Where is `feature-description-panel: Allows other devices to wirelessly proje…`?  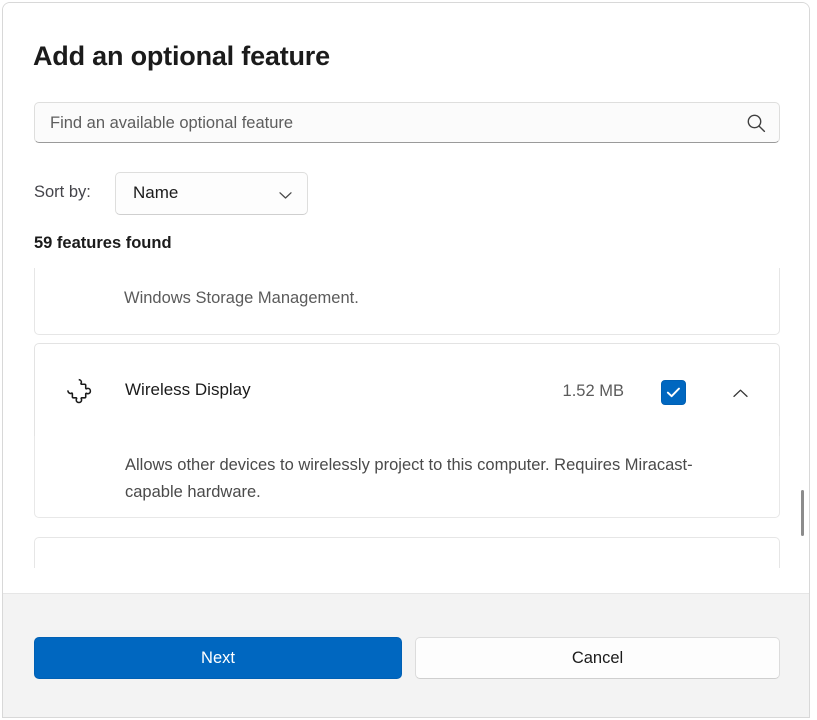 feature-description-panel: Allows other devices to wirelessly proje… is located at coordinates (407, 477).